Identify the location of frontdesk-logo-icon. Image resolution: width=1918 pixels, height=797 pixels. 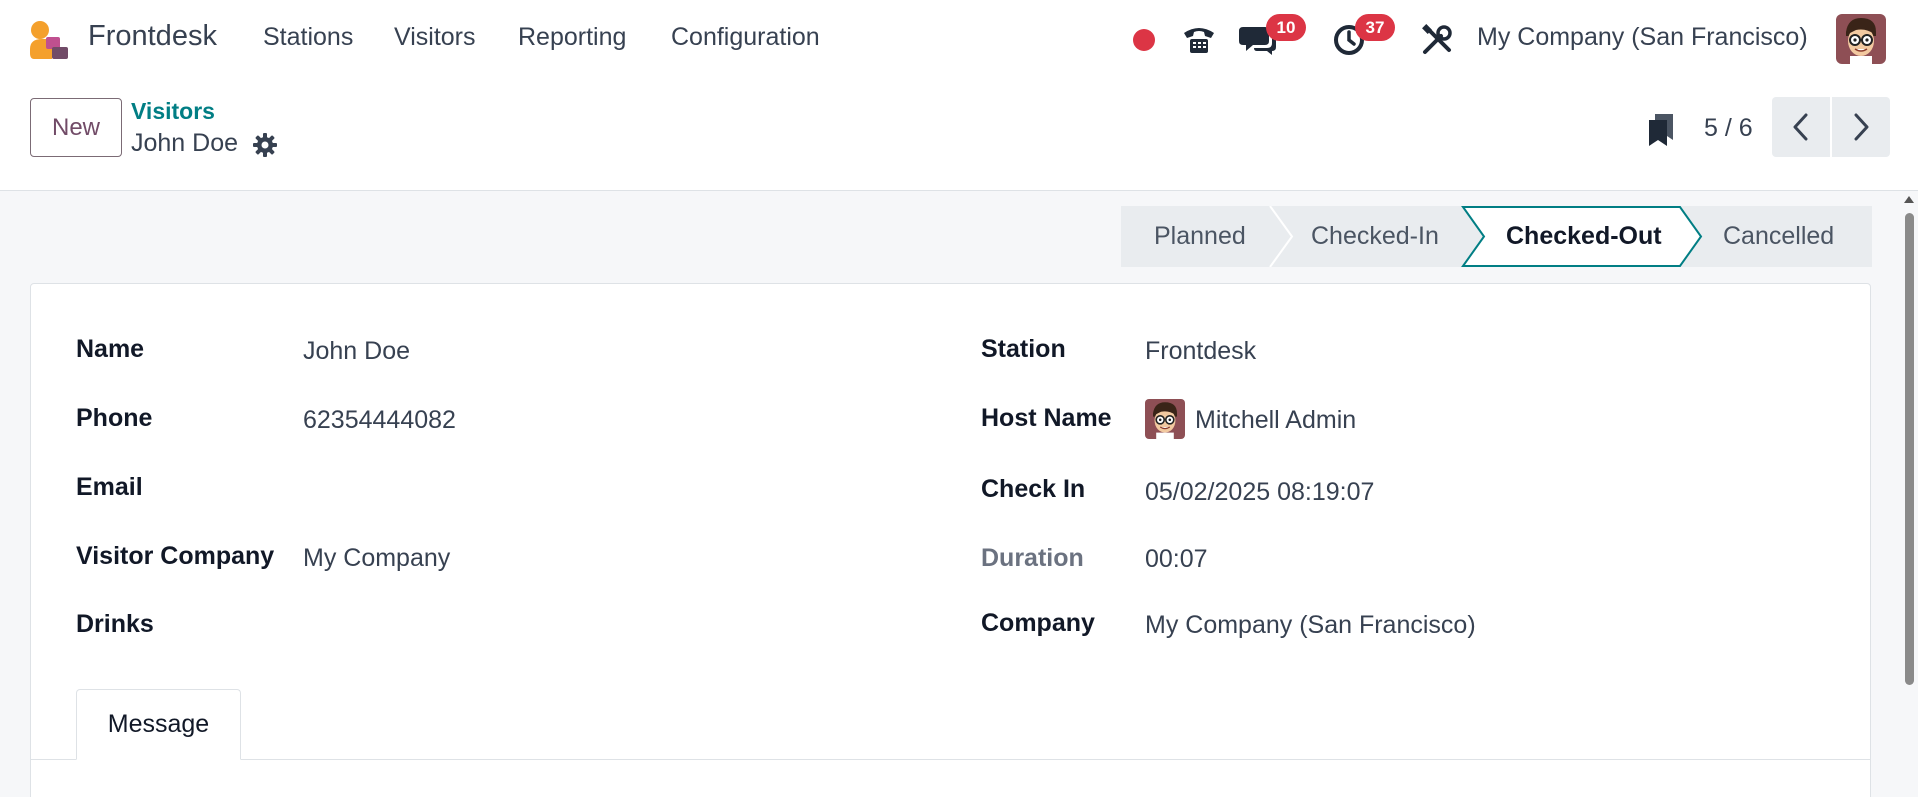
(49, 40).